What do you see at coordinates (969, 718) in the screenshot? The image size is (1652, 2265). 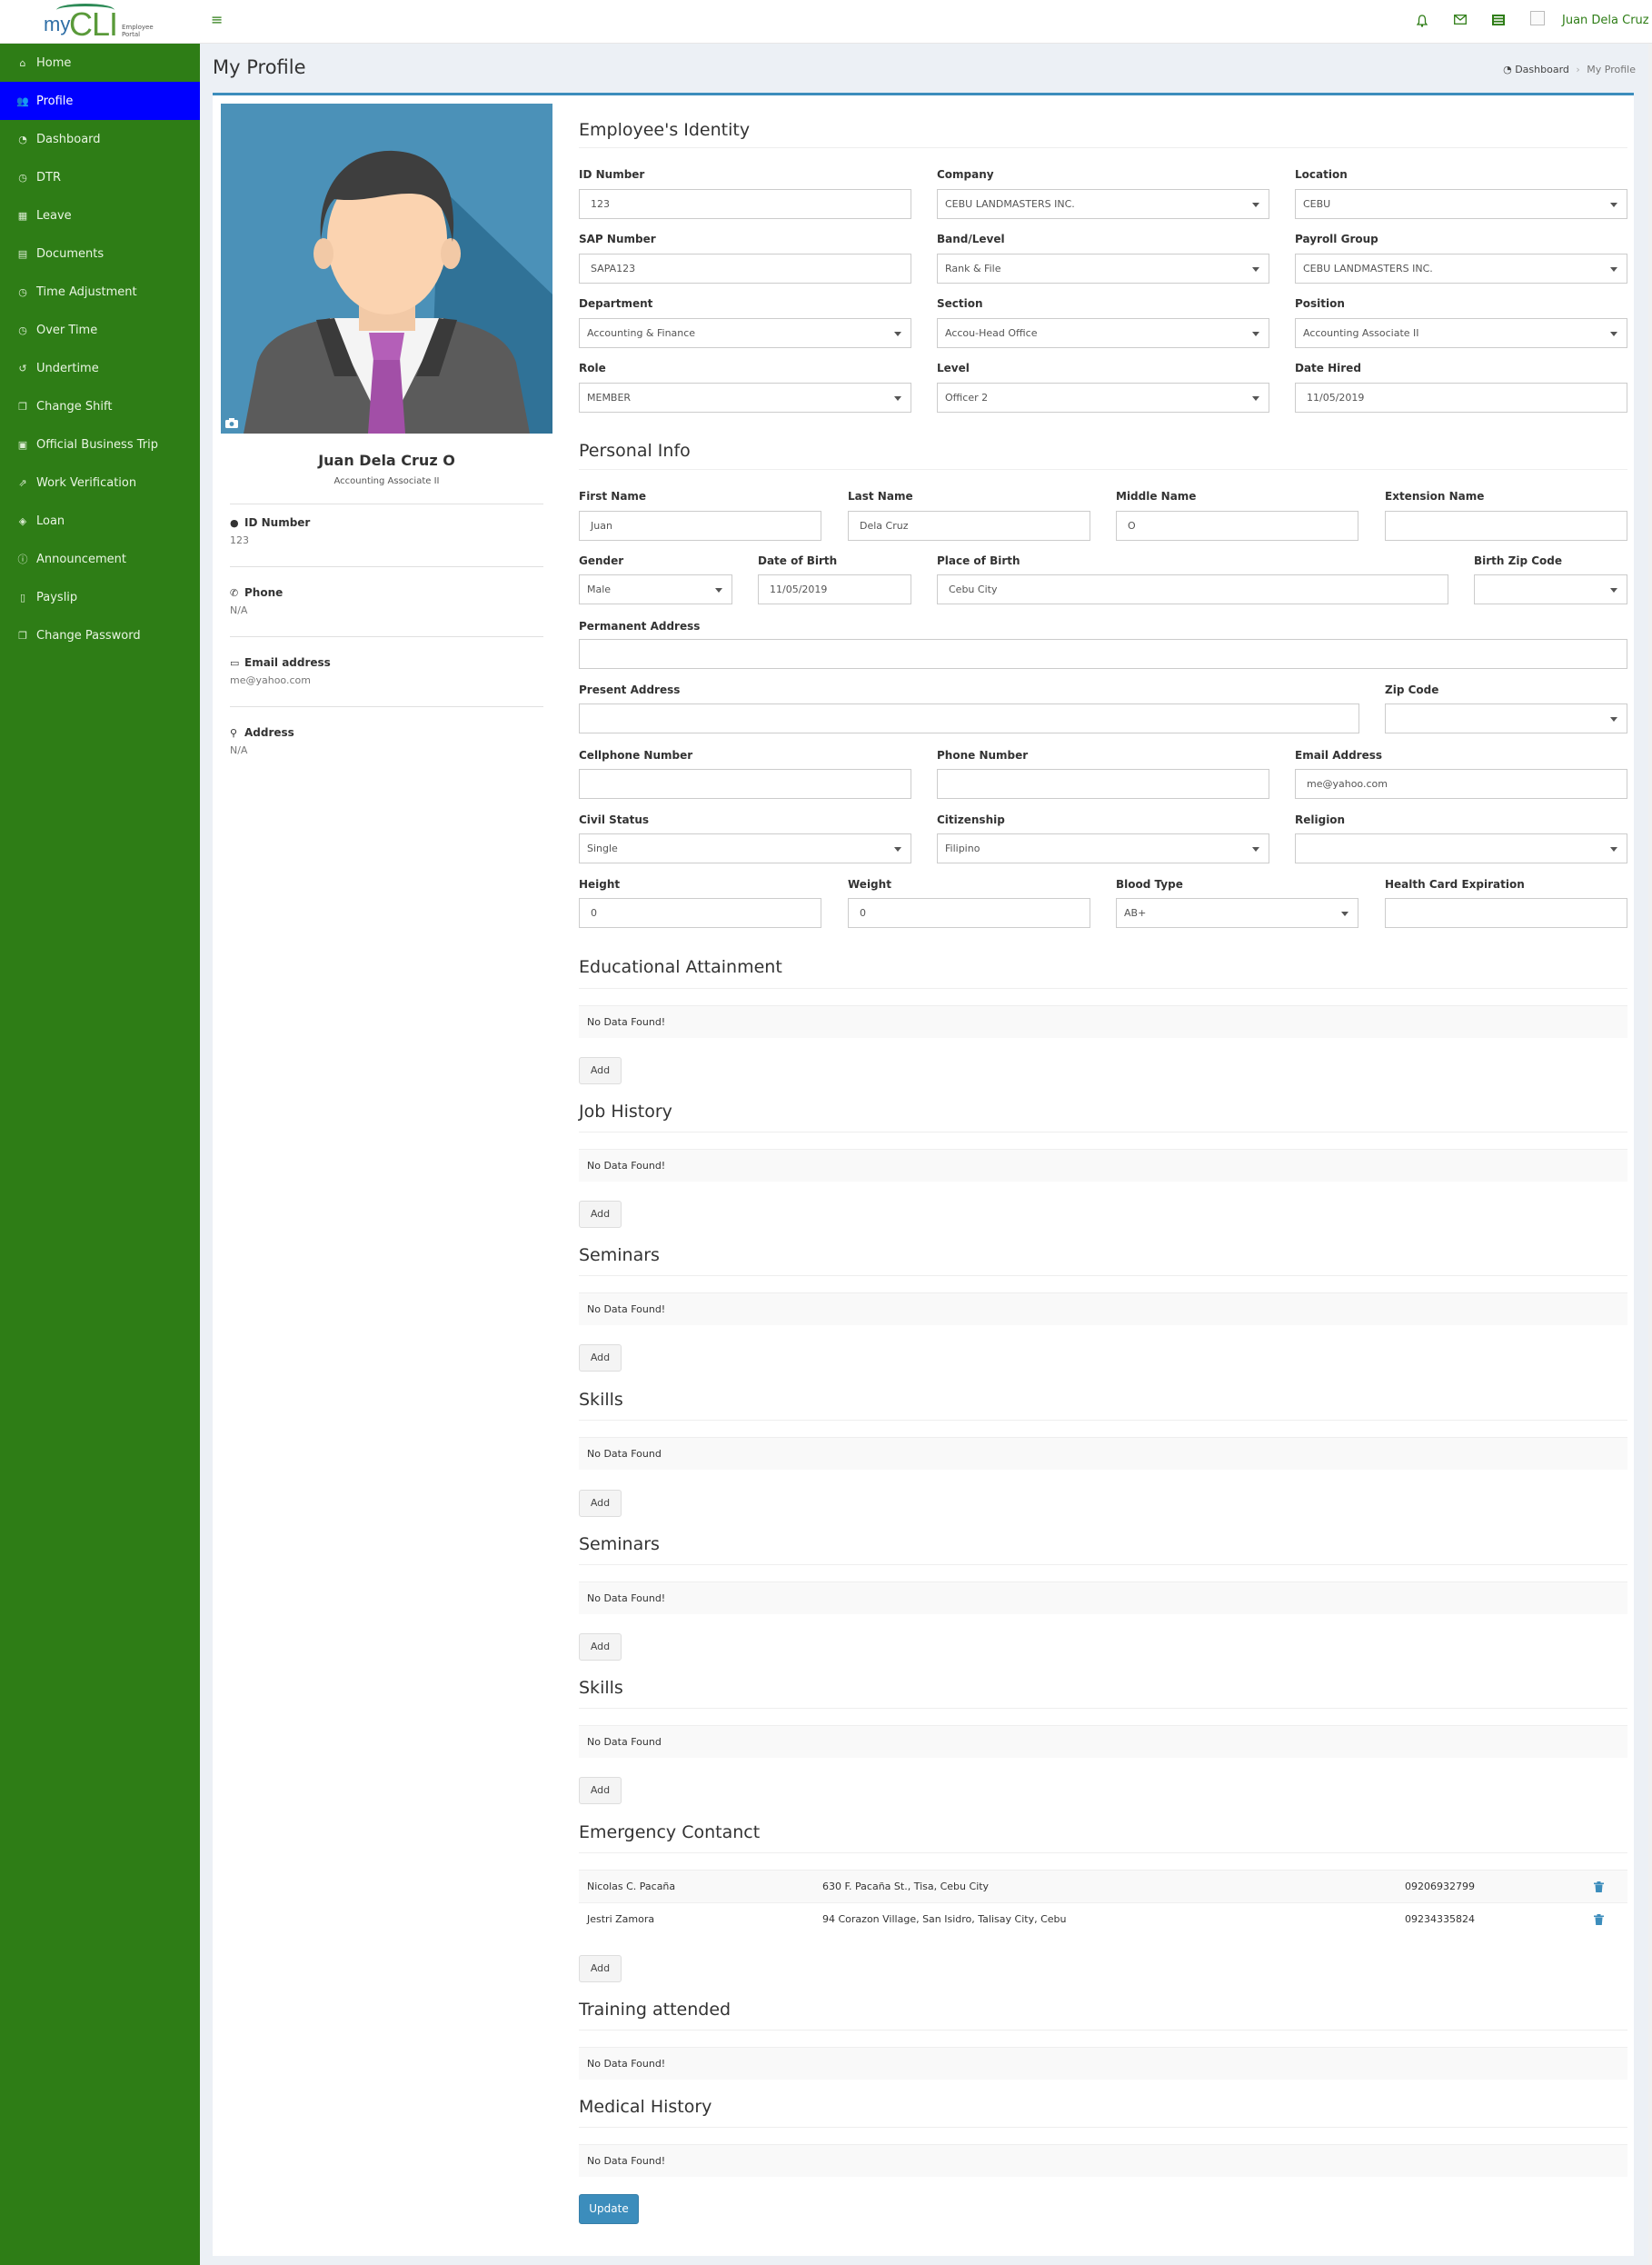 I see `present-address-input` at bounding box center [969, 718].